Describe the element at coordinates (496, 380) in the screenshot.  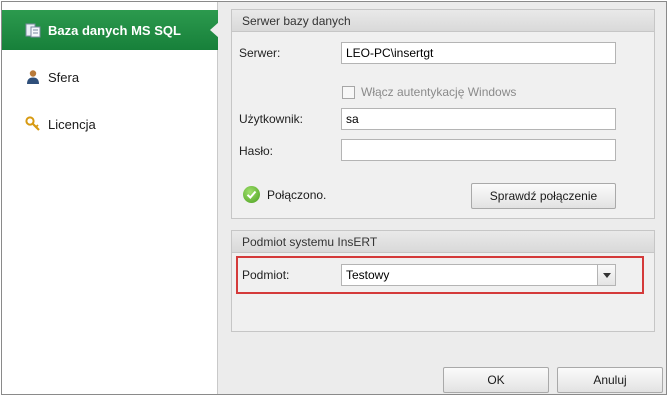
I see `ok-button: OK` at that location.